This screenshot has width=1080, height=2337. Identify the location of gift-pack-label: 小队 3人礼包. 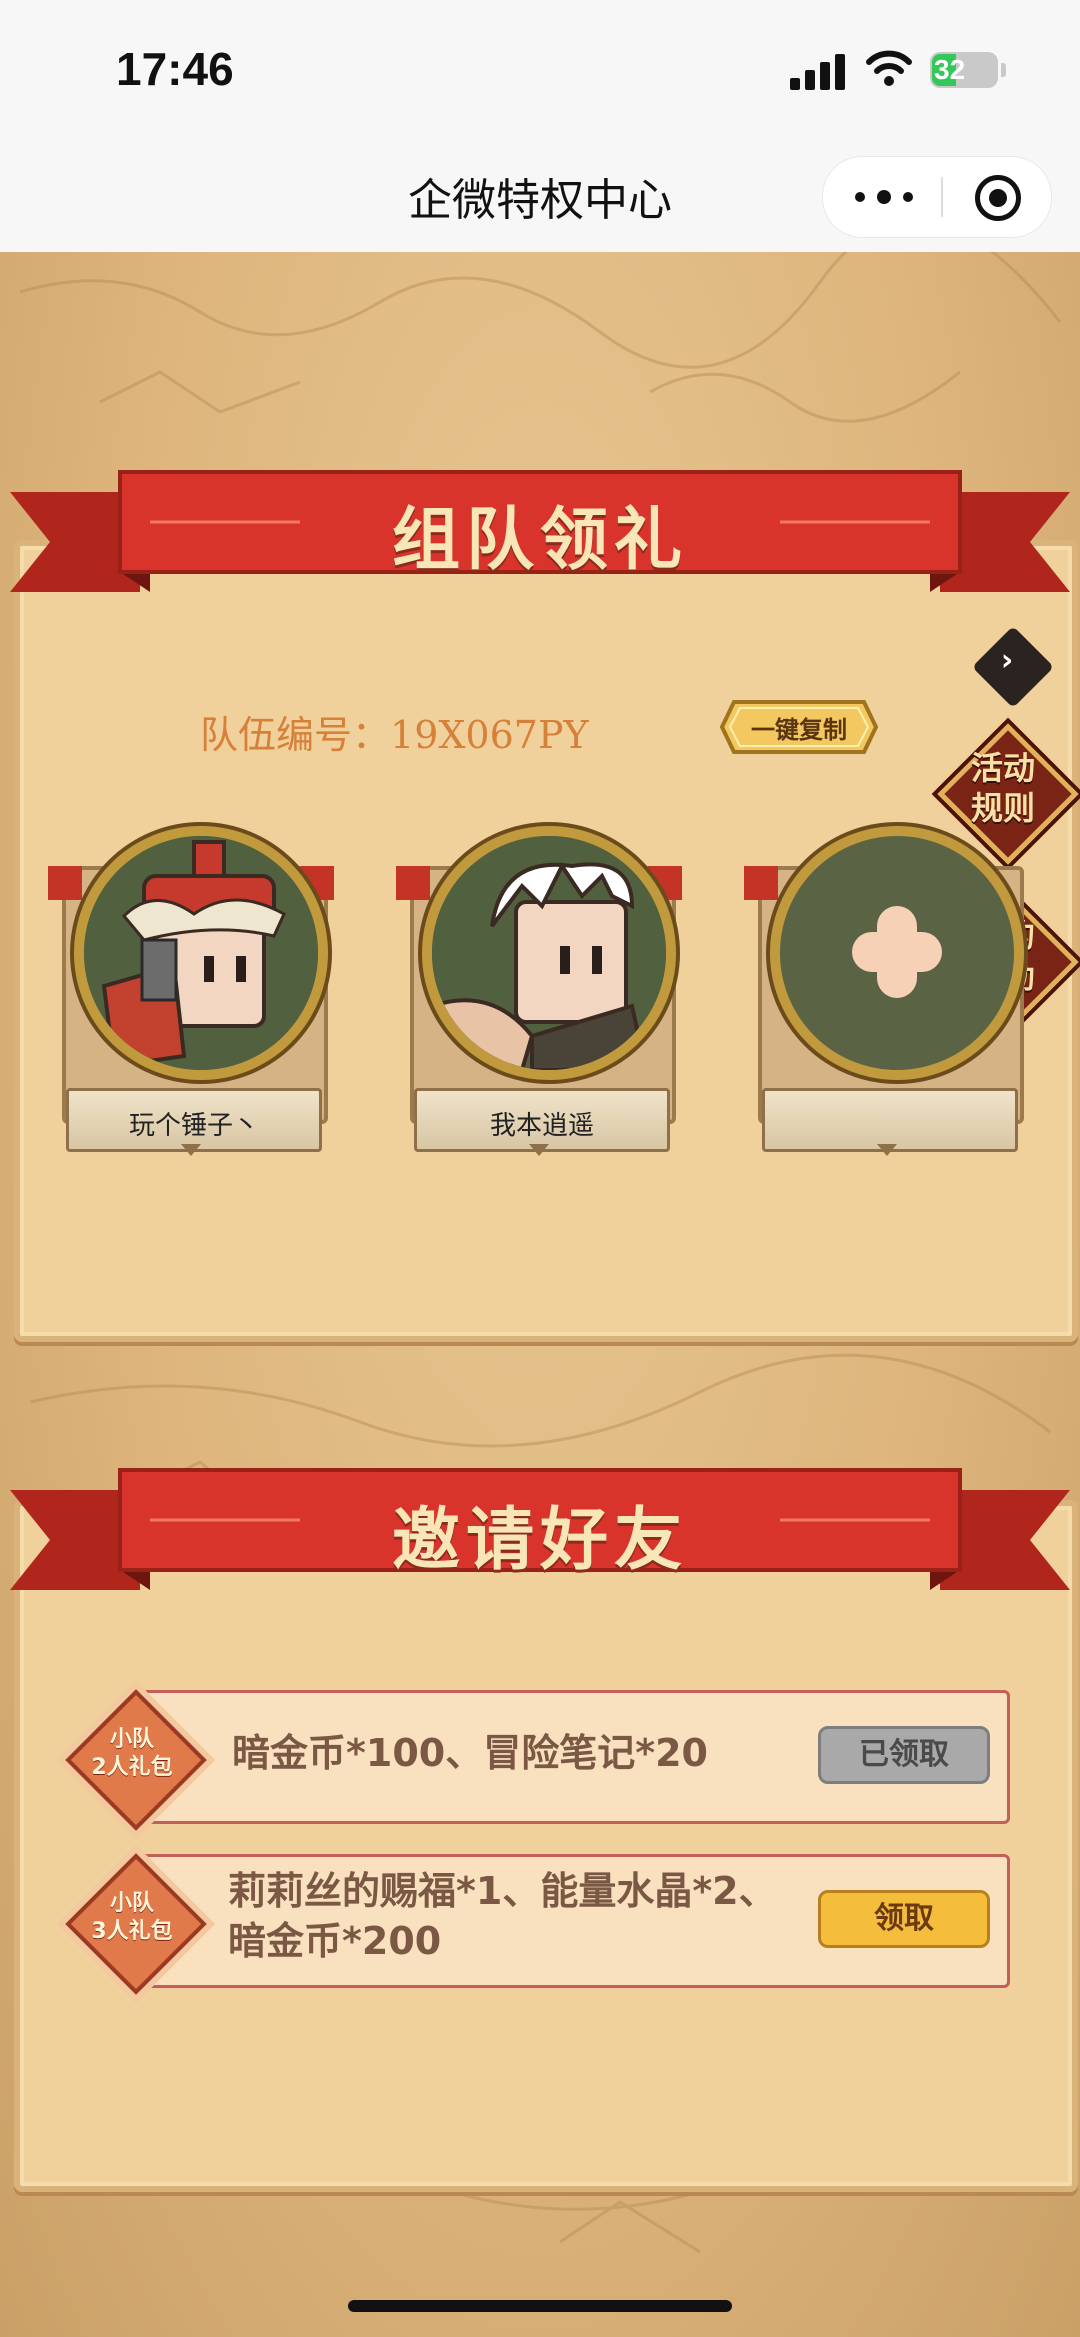
(132, 1917).